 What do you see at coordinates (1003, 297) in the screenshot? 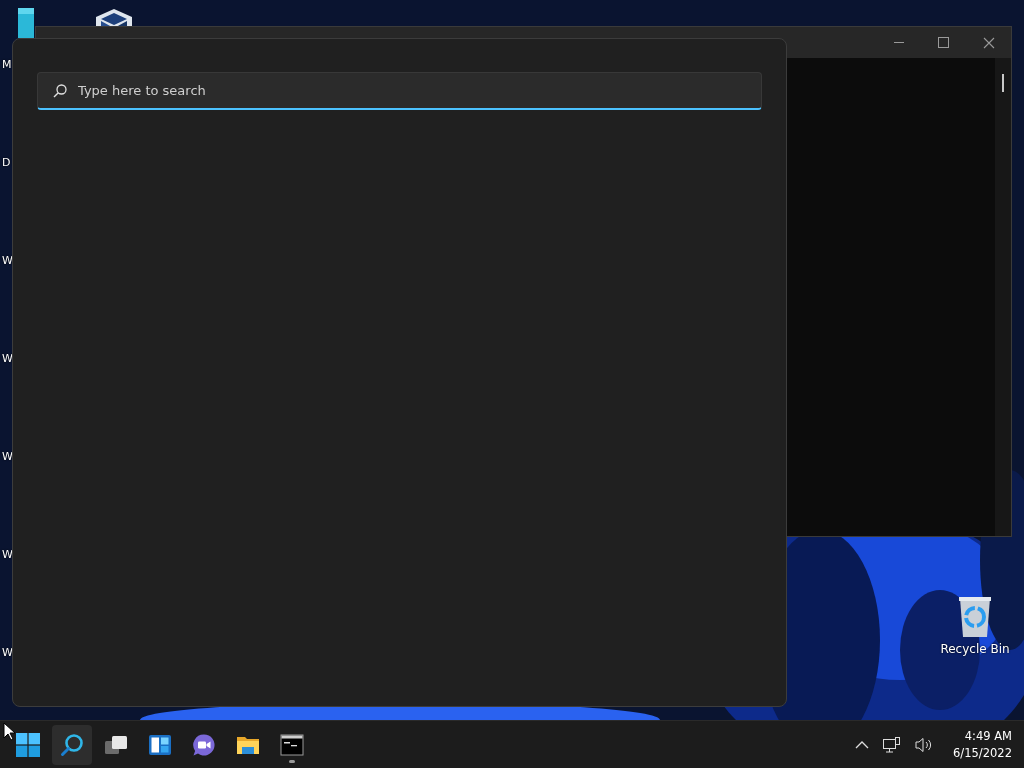
I see `scrollbar` at bounding box center [1003, 297].